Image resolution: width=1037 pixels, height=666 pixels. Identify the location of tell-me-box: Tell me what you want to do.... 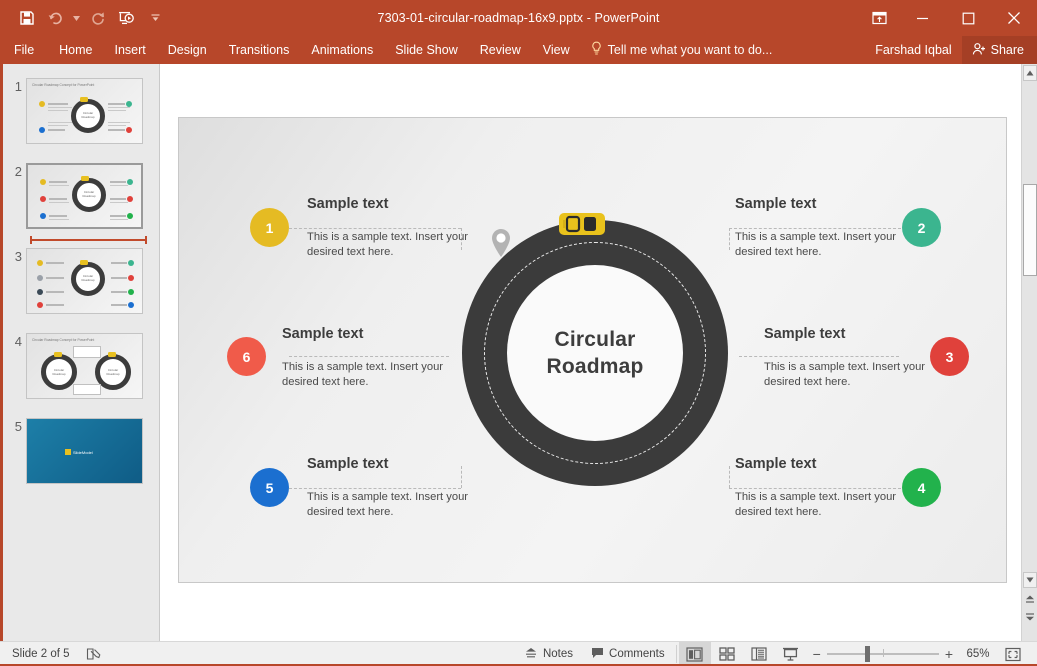
(682, 50).